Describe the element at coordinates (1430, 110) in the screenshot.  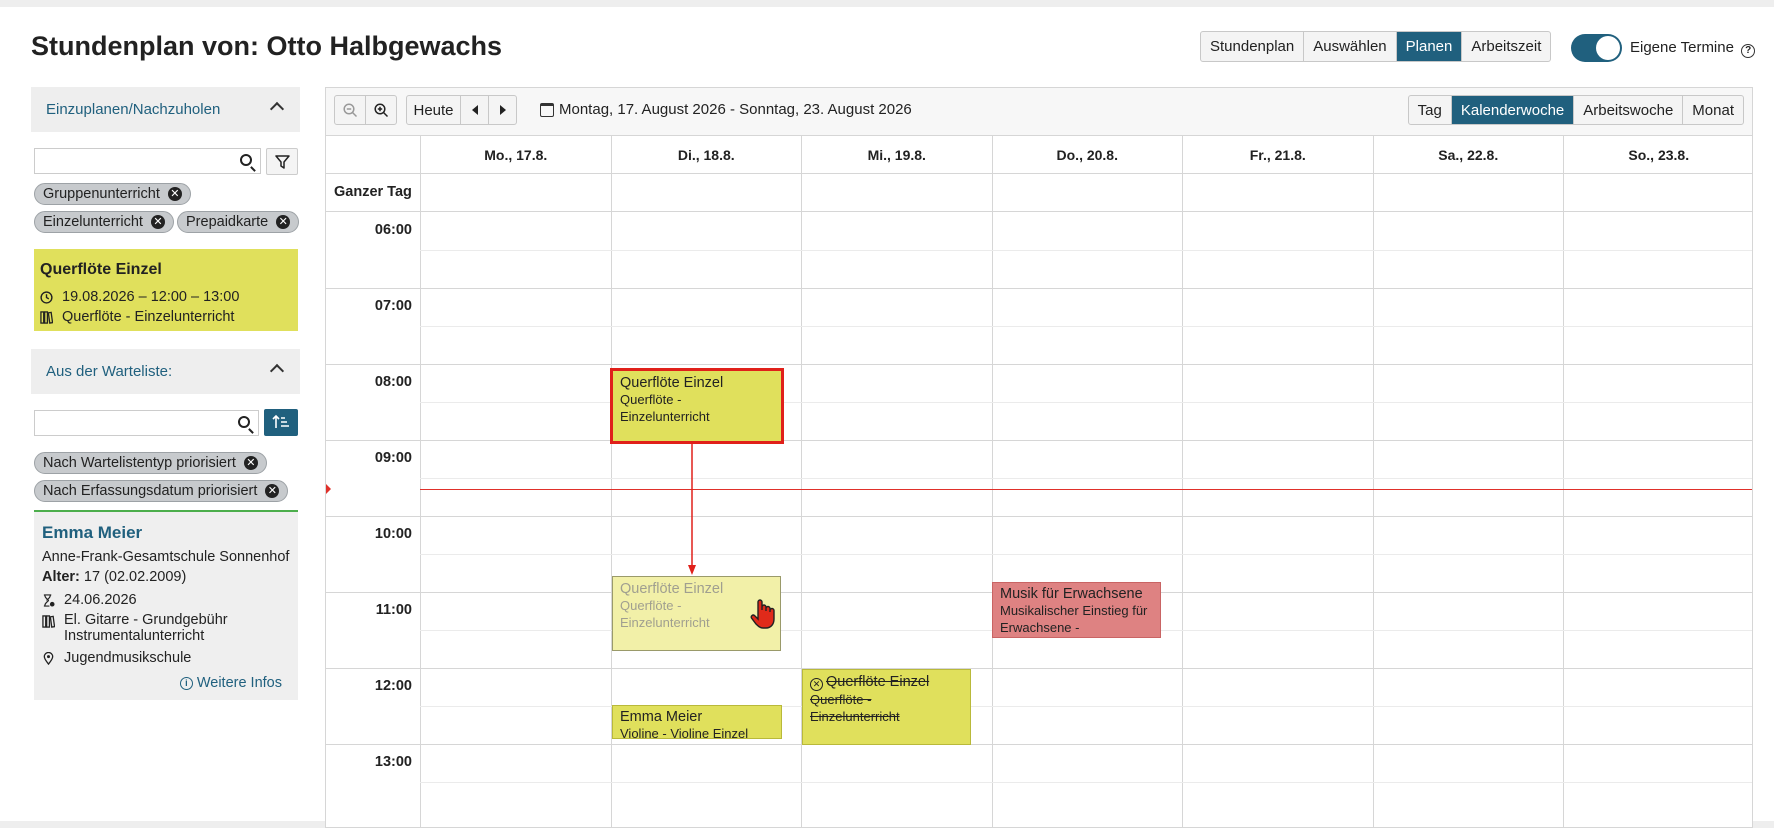
I see `view-tag-button: Tag` at that location.